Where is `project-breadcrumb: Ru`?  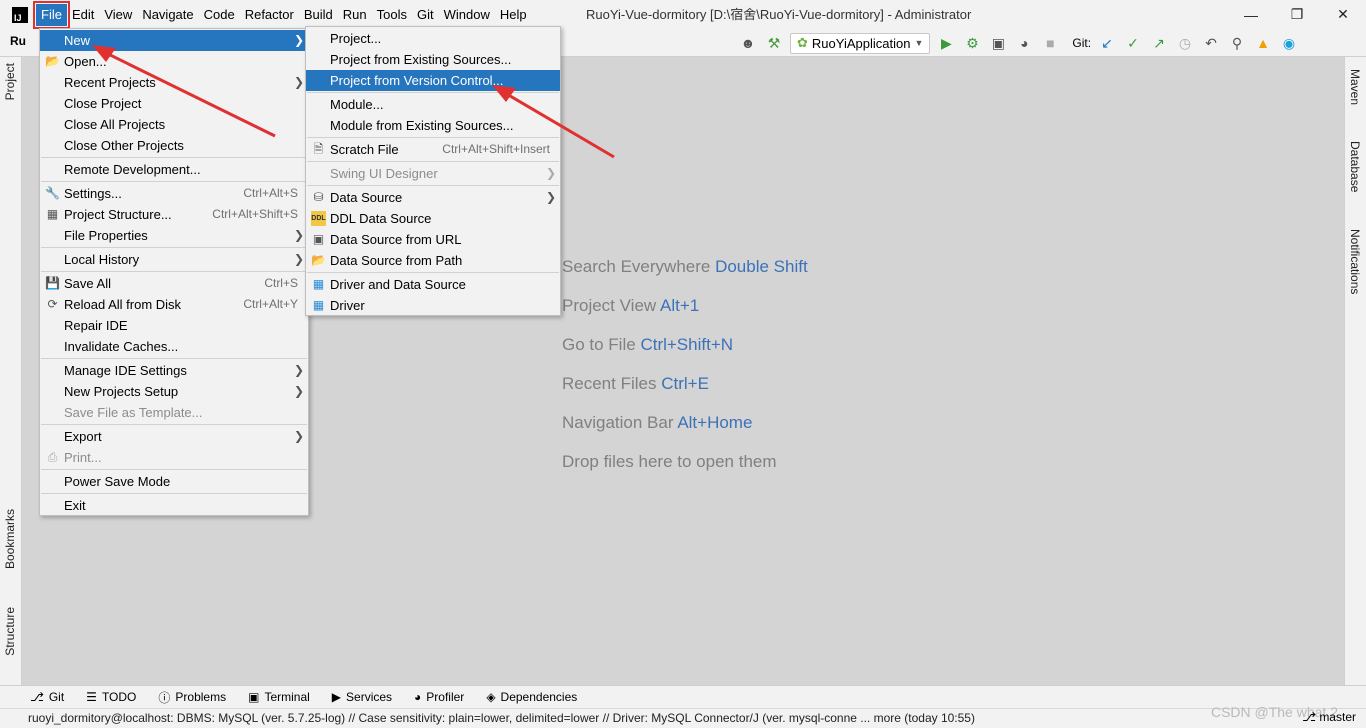
project-breadcrumb: Ru is located at coordinates (18, 41).